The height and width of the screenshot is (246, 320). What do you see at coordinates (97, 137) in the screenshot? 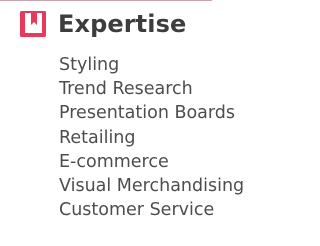
I see `list-item: Retailing` at bounding box center [97, 137].